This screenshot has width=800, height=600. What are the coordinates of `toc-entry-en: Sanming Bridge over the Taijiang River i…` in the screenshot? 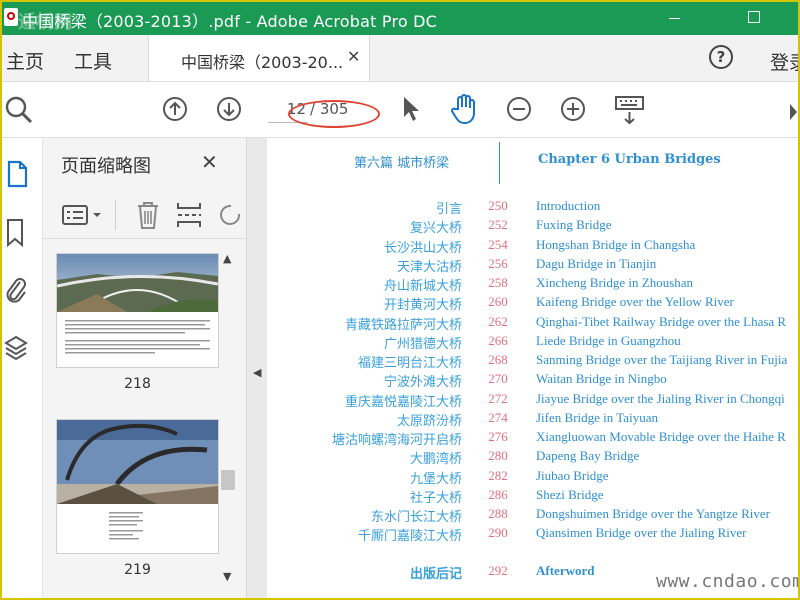 It's located at (661, 360).